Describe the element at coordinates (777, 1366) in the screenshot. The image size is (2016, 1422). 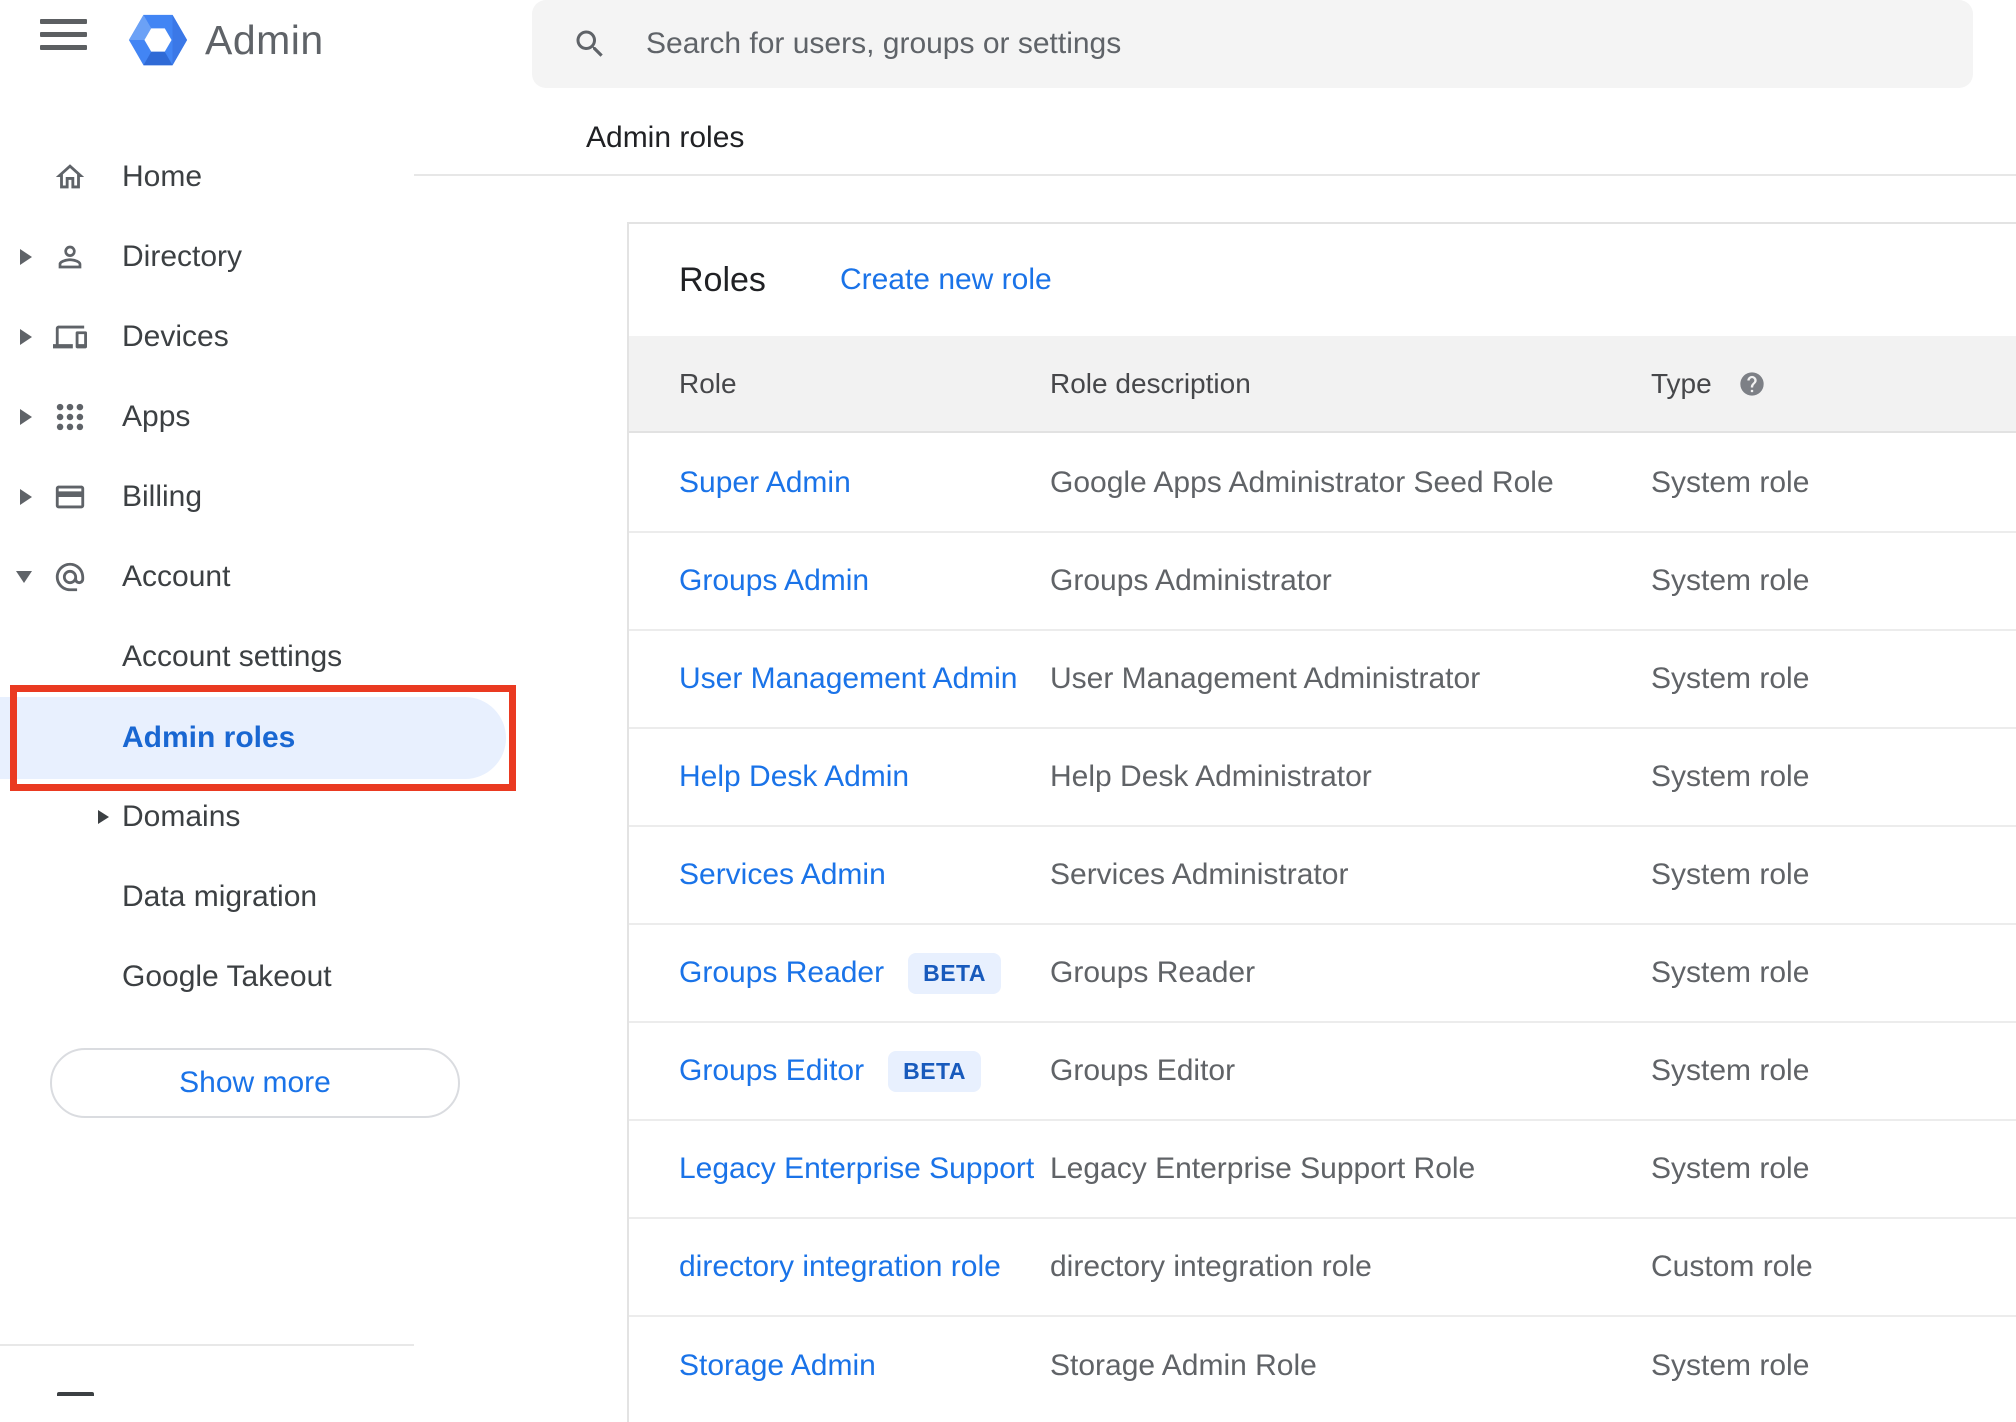
I see `role-link: Storage Admin` at that location.